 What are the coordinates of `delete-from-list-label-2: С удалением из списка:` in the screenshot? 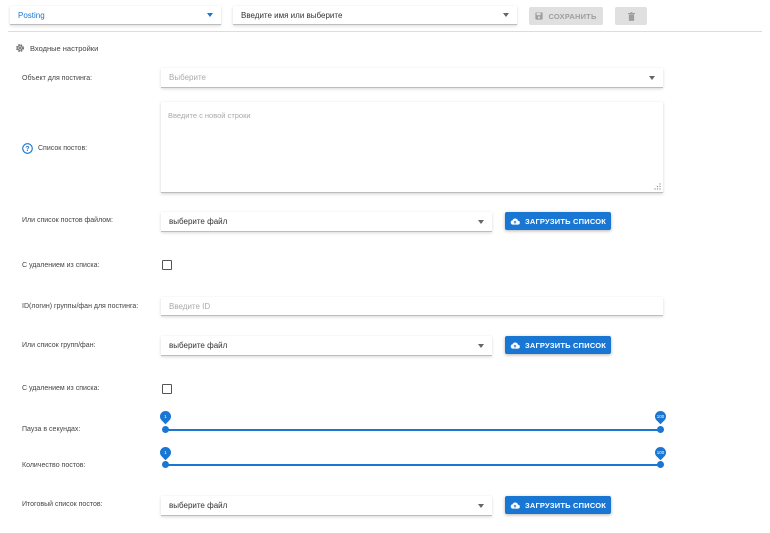 It's located at (61, 388).